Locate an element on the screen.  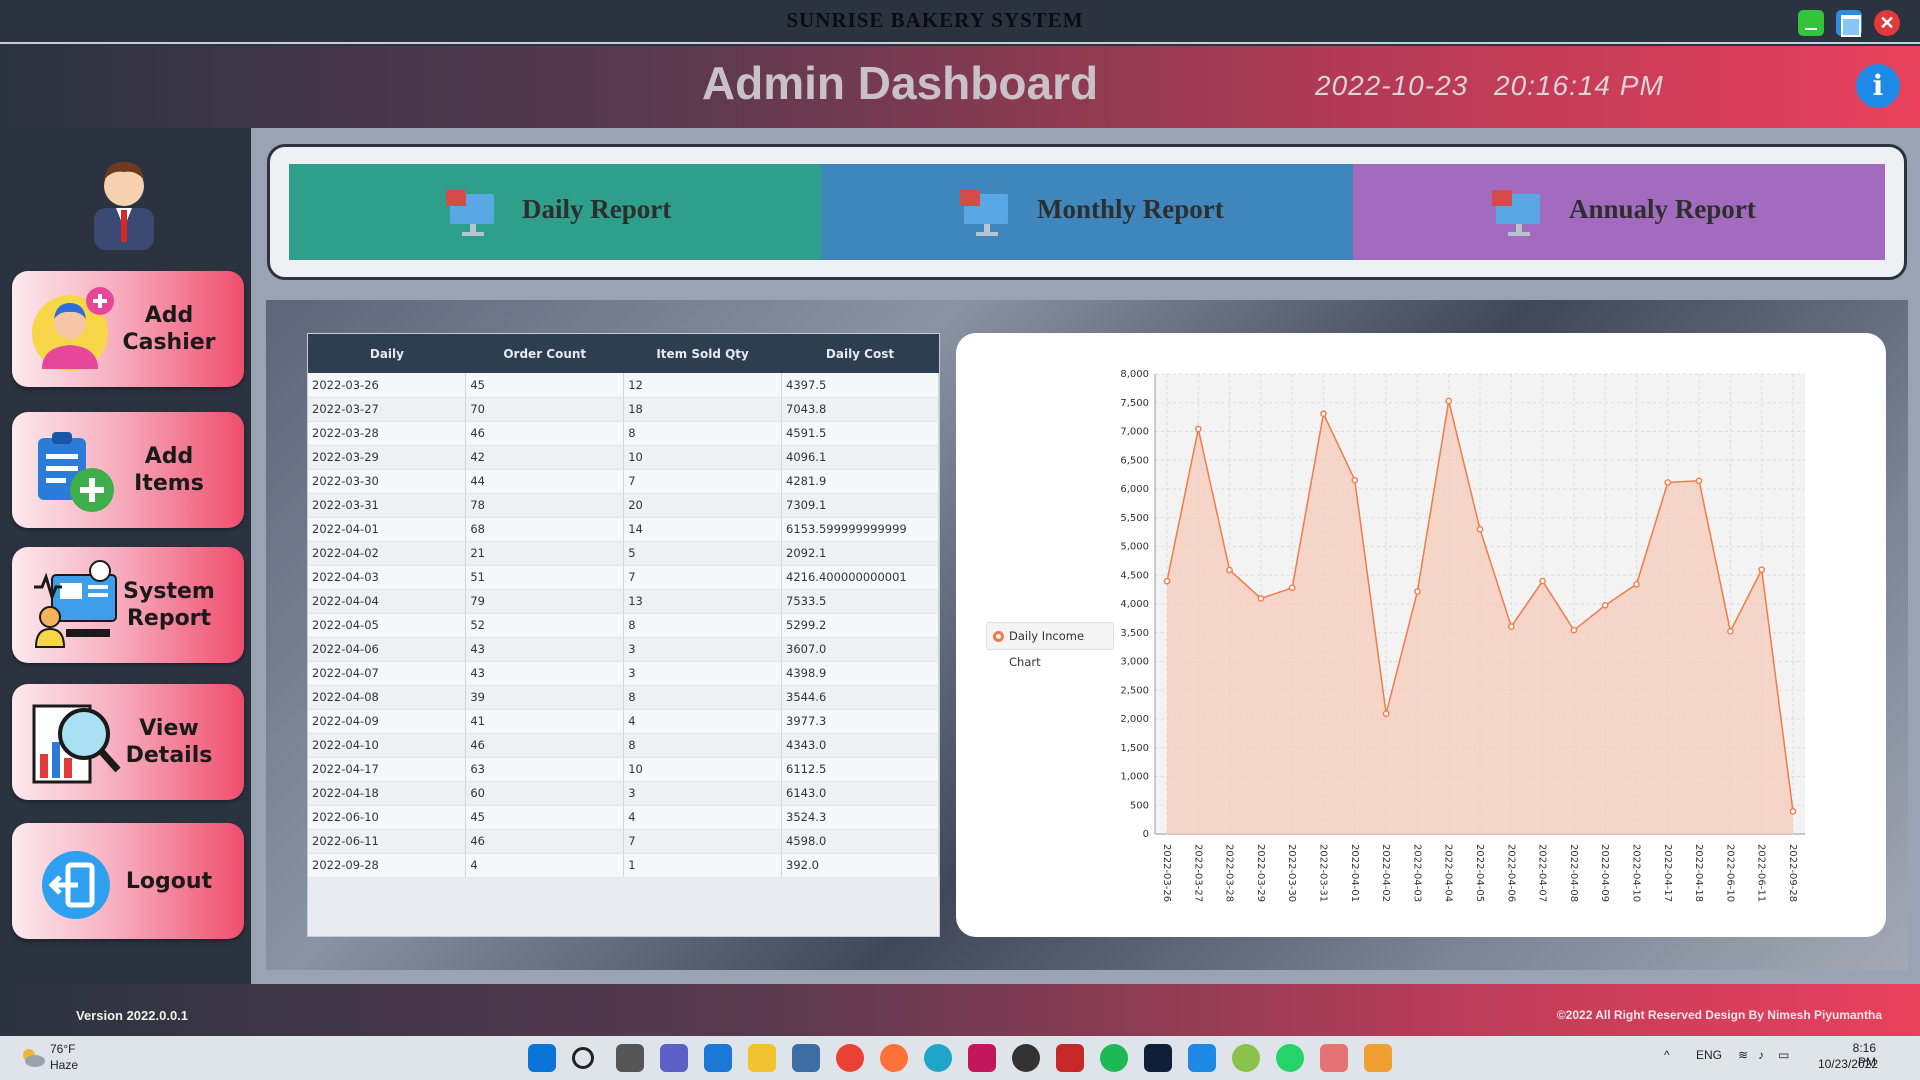
whatsapp-icon is located at coordinates (1290, 1058).